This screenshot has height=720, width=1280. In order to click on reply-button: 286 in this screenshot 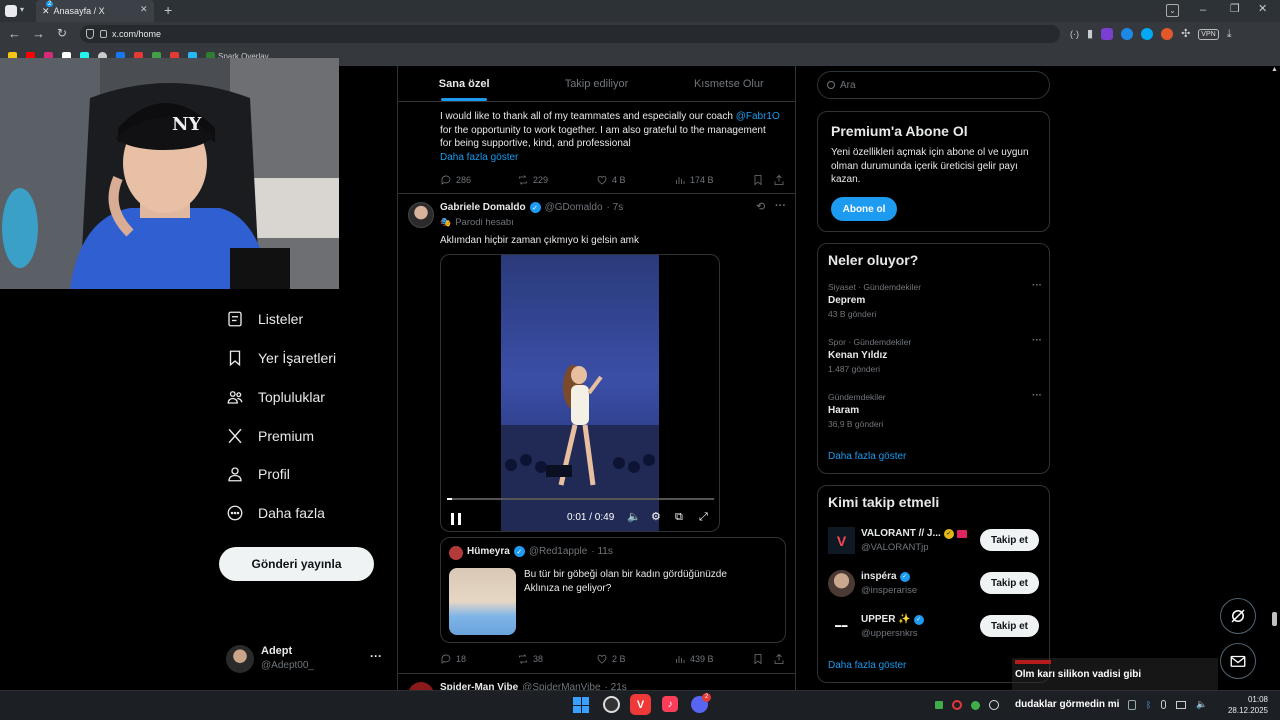, I will do `click(455, 180)`.